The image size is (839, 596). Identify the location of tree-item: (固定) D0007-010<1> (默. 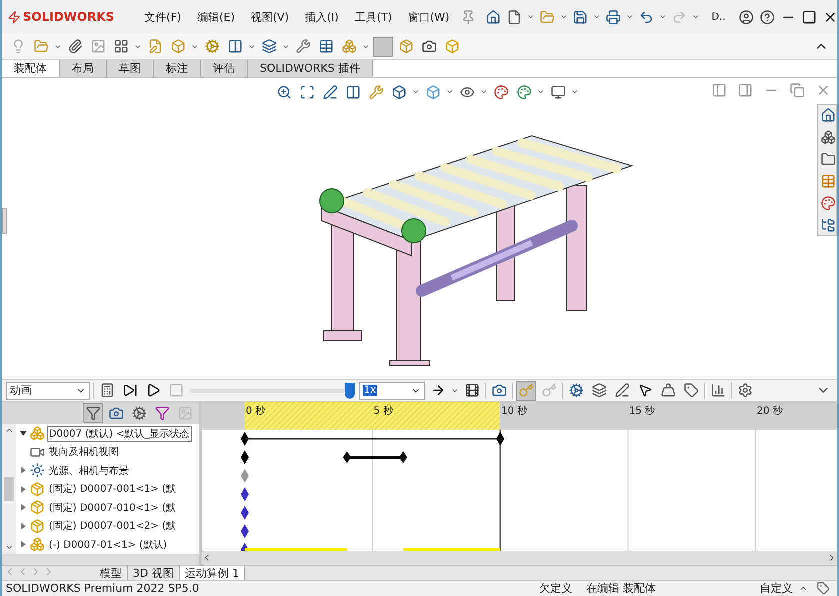
(112, 508).